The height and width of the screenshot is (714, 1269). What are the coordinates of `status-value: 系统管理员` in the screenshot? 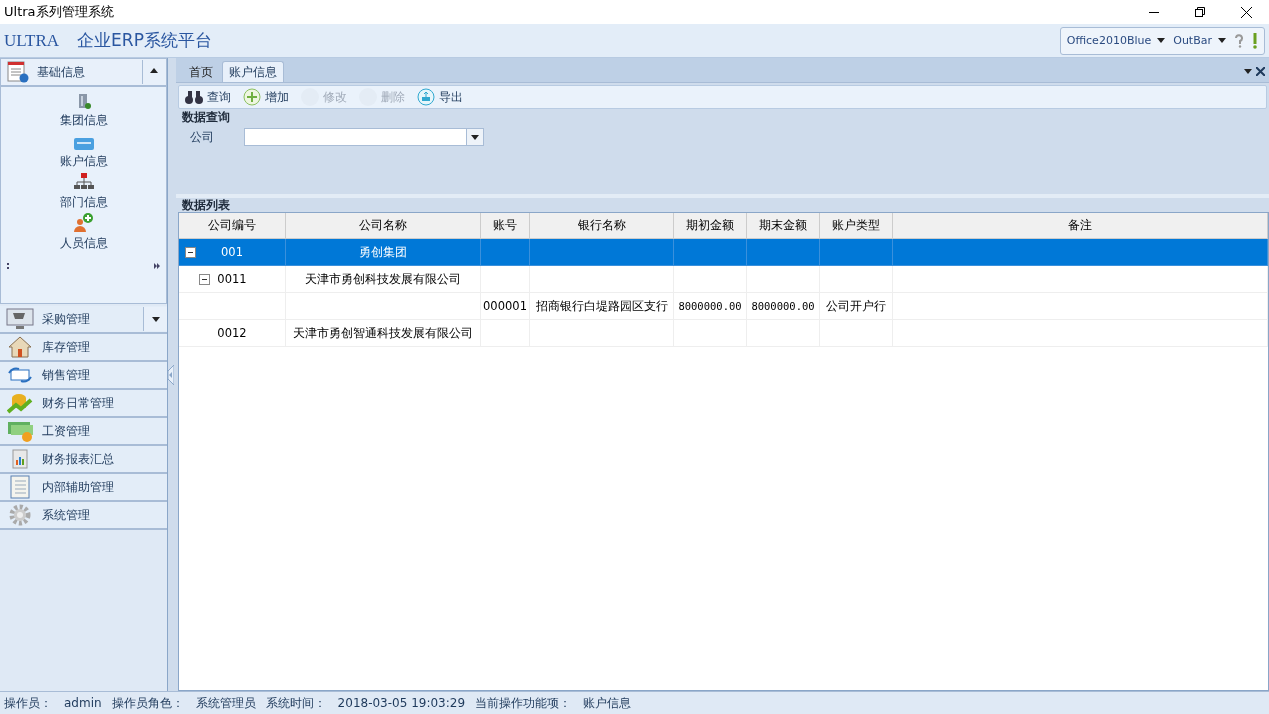 It's located at (225, 703).